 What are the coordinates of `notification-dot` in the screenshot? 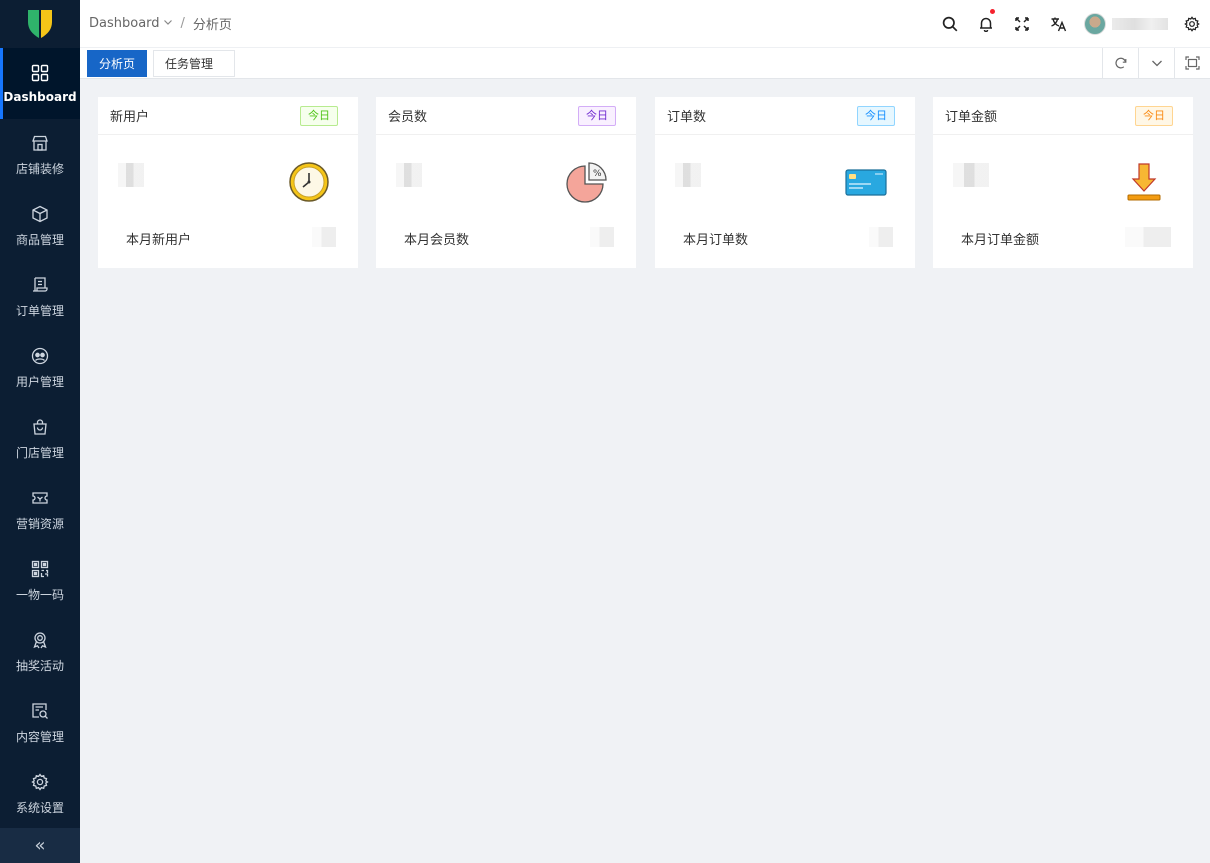 It's located at (992, 11).